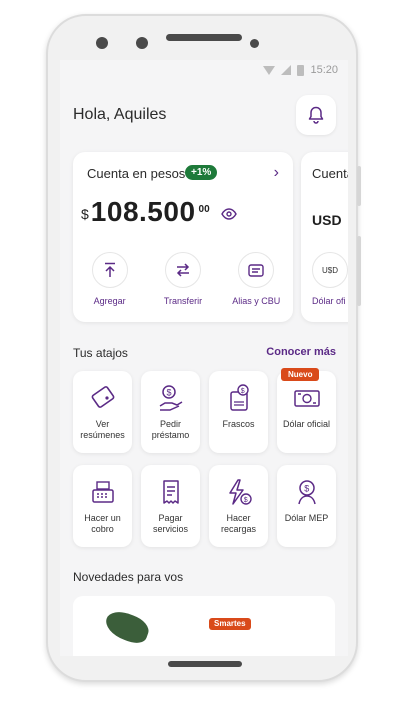 The height and width of the screenshot is (704, 400). I want to click on usd-action-icon: U$D, so click(329, 270).